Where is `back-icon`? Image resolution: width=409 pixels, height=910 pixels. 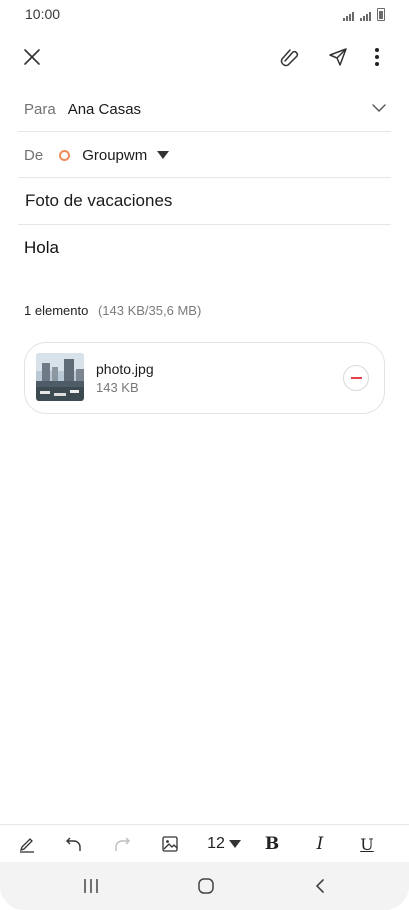
back-icon is located at coordinates (319, 886).